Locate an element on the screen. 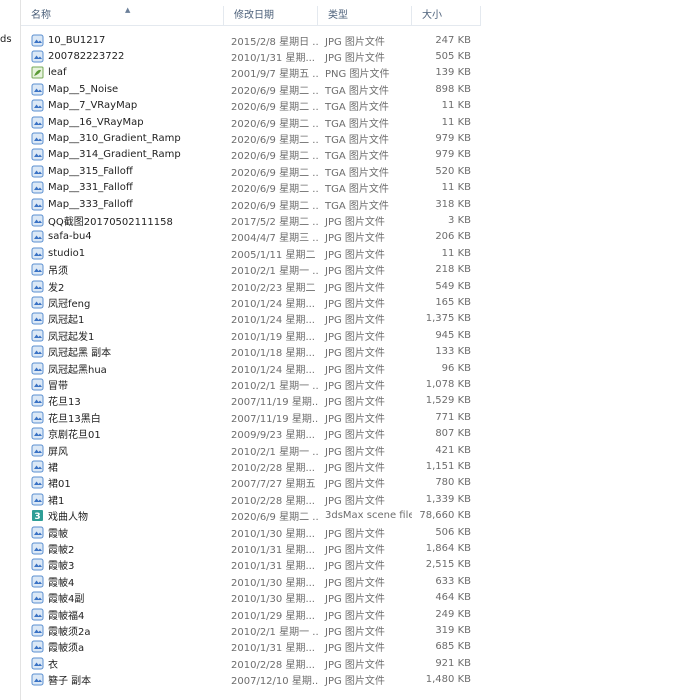 The width and height of the screenshot is (700, 700). file-row: 花旦13黑白 2007/11/19 星期... JPG 图片文件 771 KB is located at coordinates (251, 417).